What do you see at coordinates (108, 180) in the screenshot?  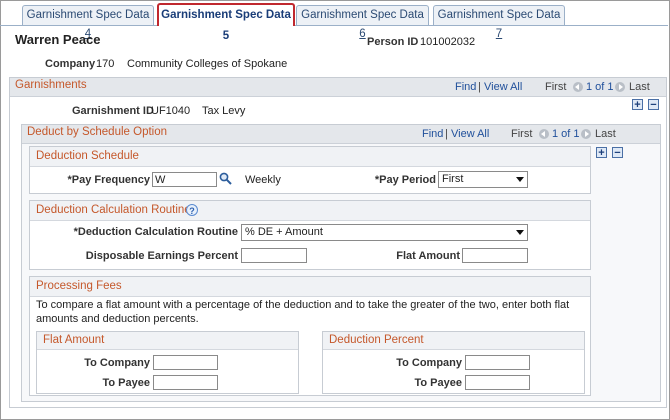 I see `pay-frequency-label: *Pay Frequency` at bounding box center [108, 180].